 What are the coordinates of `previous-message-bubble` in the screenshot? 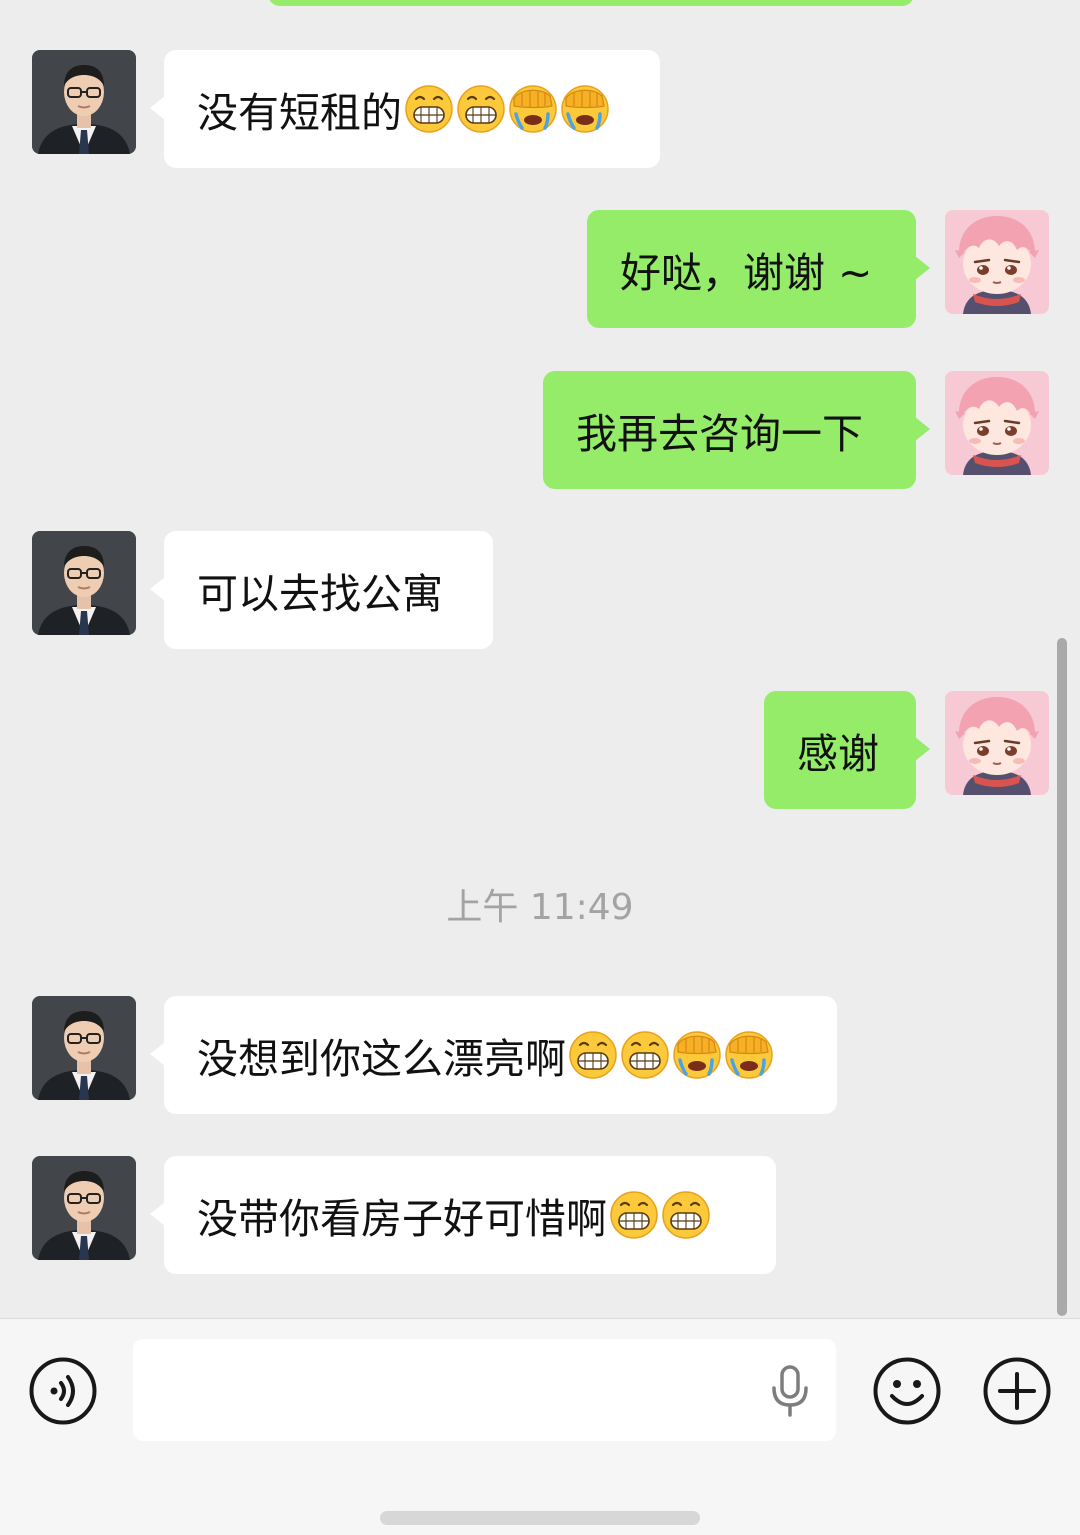 It's located at (591, 3).